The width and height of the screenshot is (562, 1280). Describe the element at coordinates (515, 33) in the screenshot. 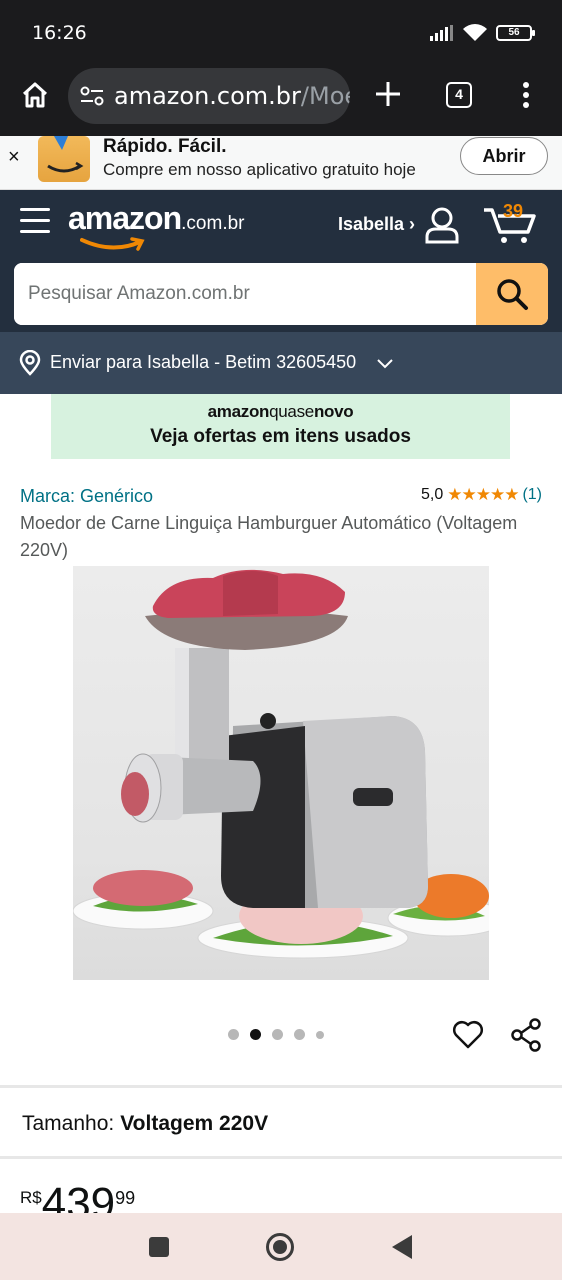

I see `battery-icon: 56` at that location.